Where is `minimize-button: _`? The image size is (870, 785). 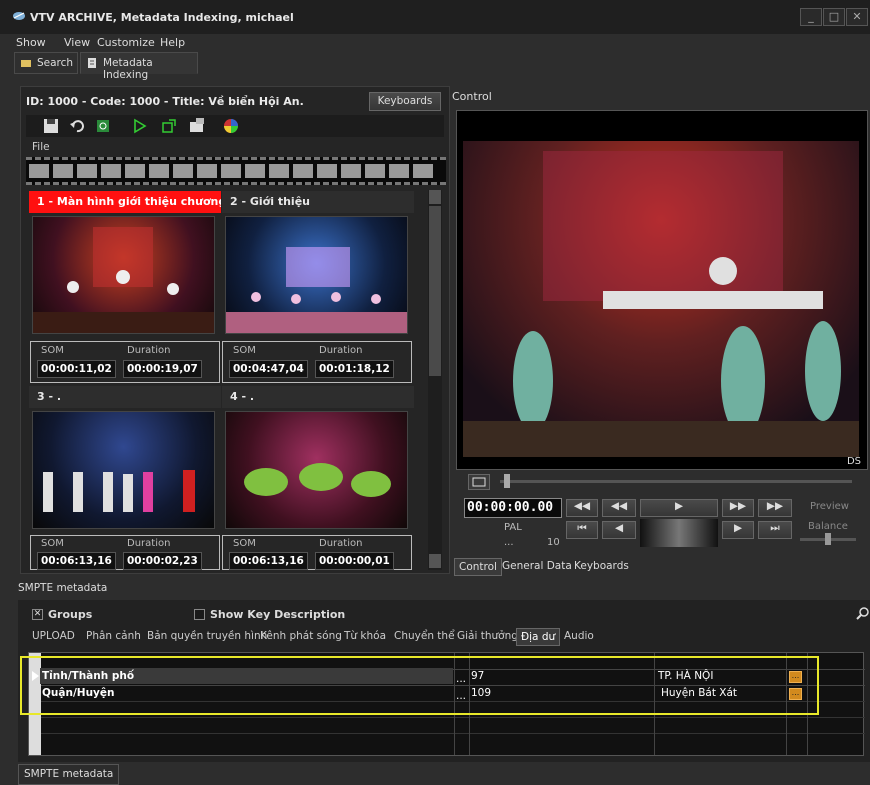 minimize-button: _ is located at coordinates (811, 17).